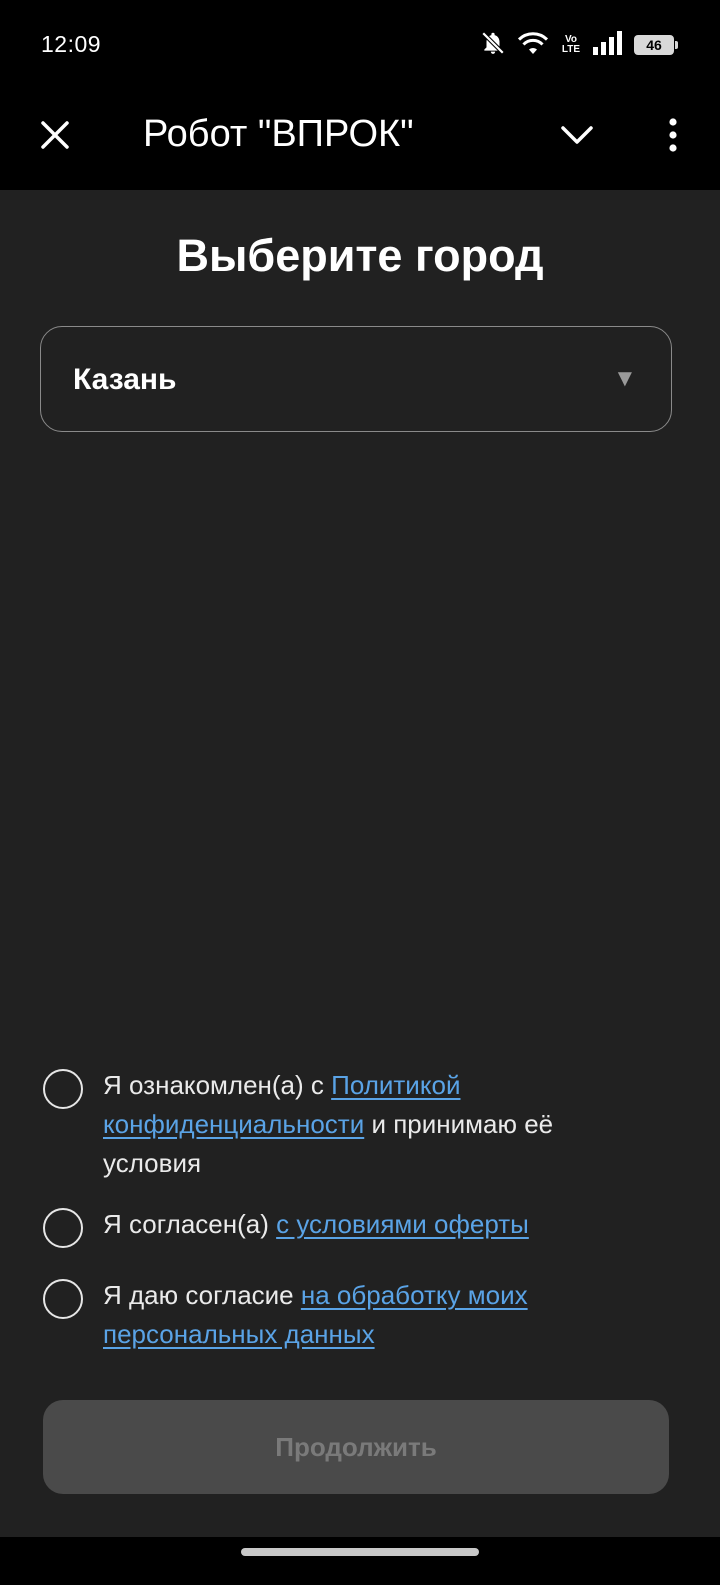 The height and width of the screenshot is (1585, 720). I want to click on dropdown-arrow-icon: ▼, so click(625, 378).